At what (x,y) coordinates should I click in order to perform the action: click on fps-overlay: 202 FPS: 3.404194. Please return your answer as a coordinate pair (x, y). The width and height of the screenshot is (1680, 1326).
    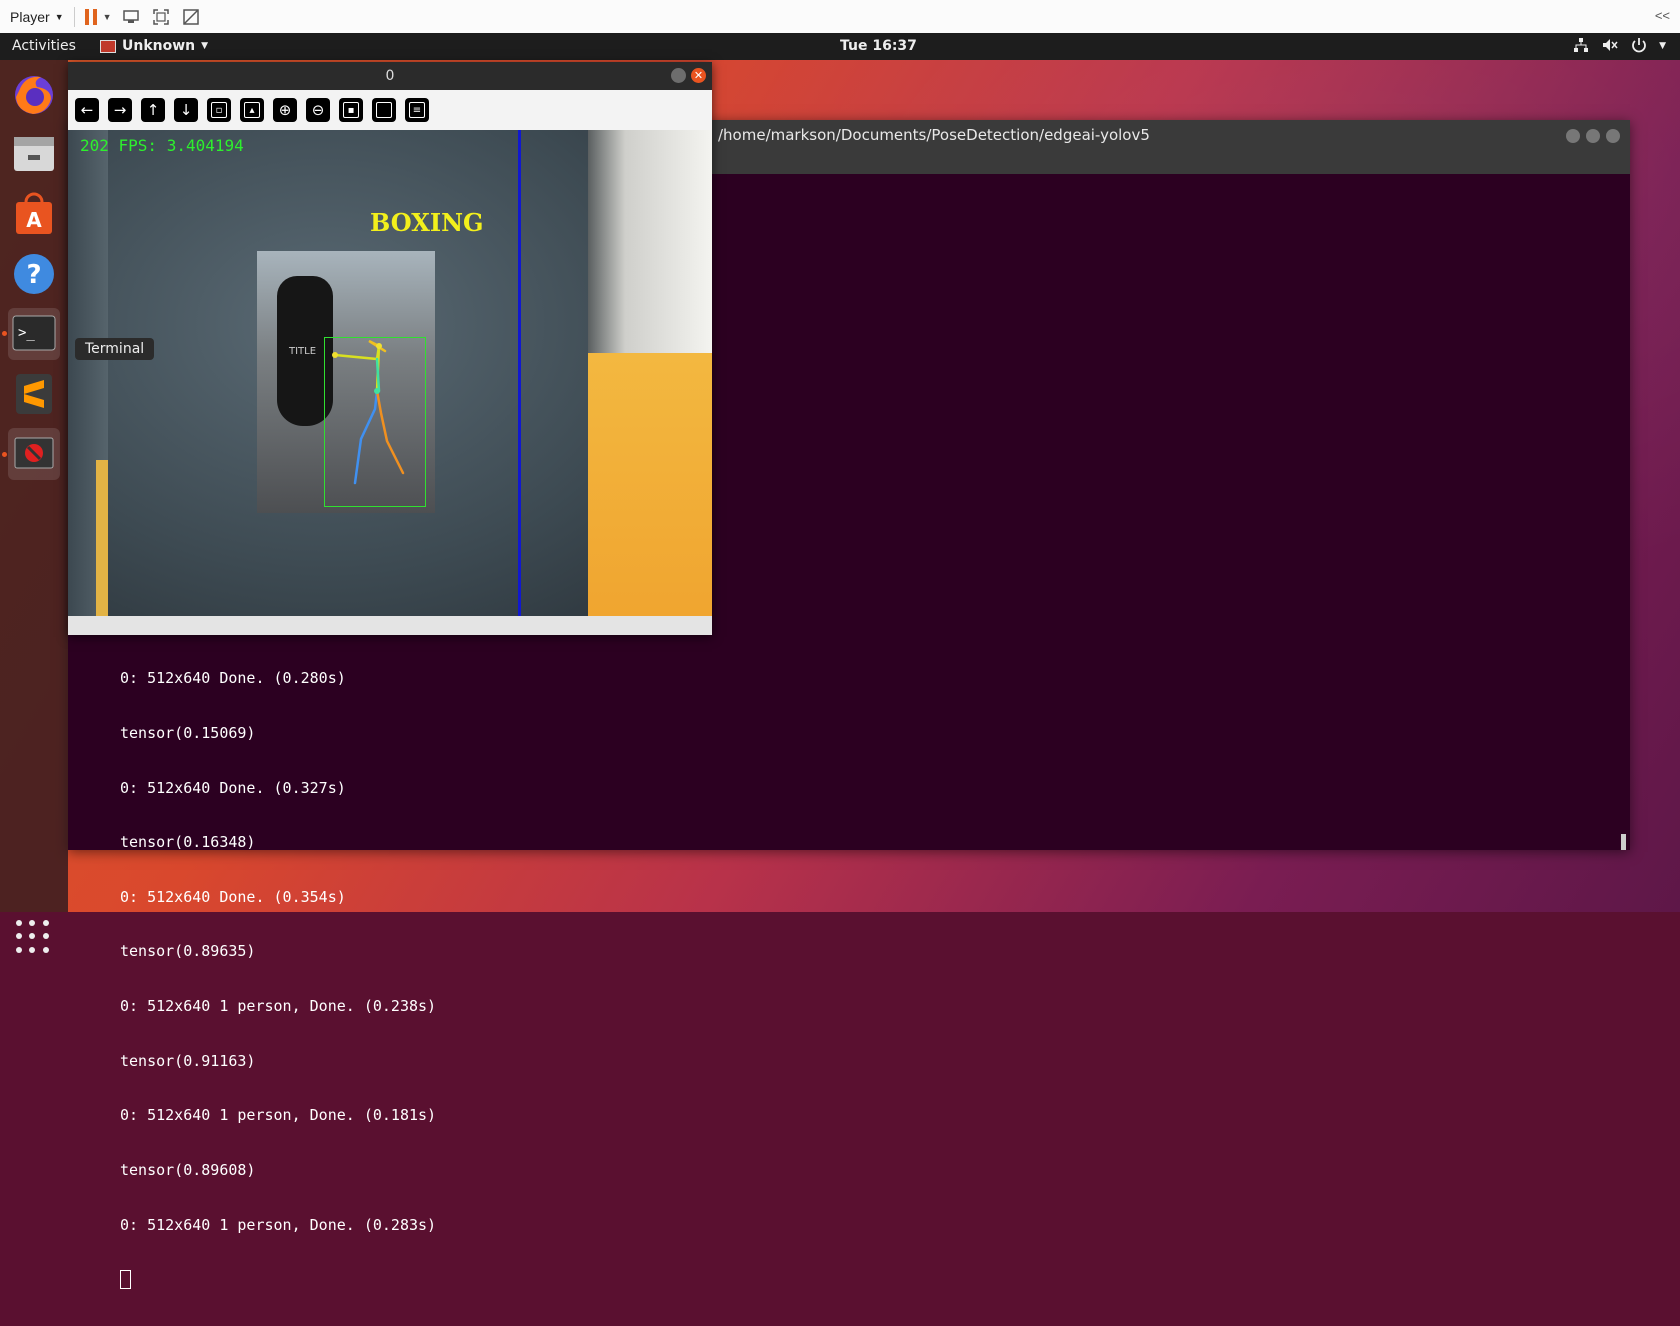
    Looking at the image, I should click on (162, 145).